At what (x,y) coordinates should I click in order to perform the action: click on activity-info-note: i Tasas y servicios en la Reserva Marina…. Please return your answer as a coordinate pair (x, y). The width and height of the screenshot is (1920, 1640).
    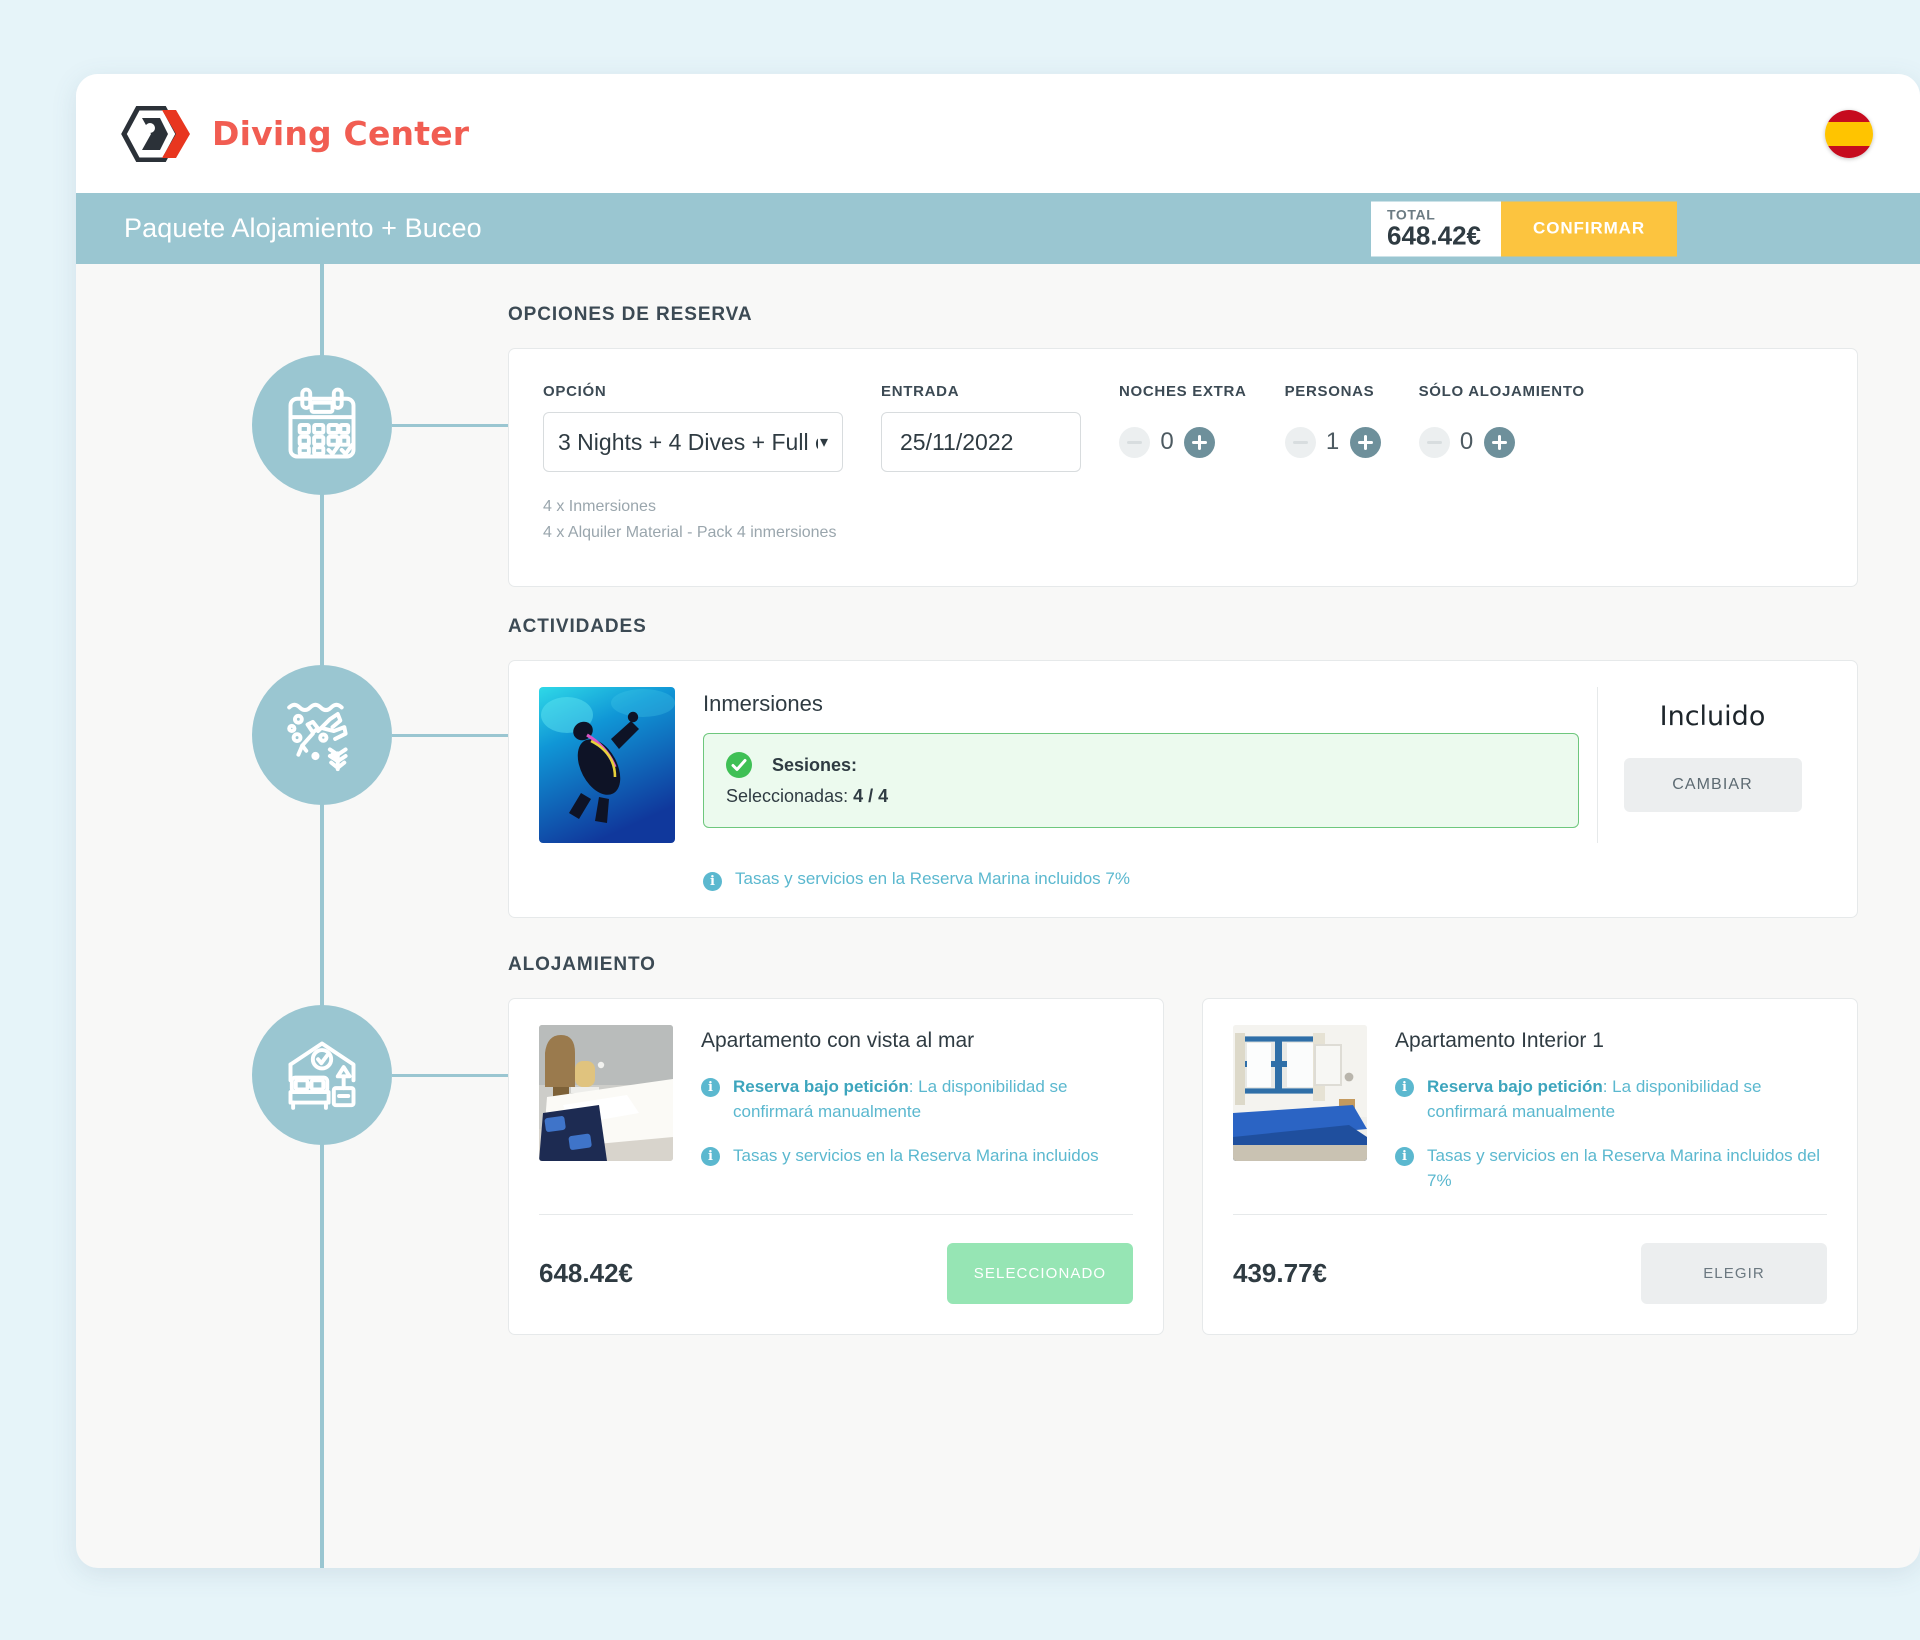
    Looking at the image, I should click on (1183, 880).